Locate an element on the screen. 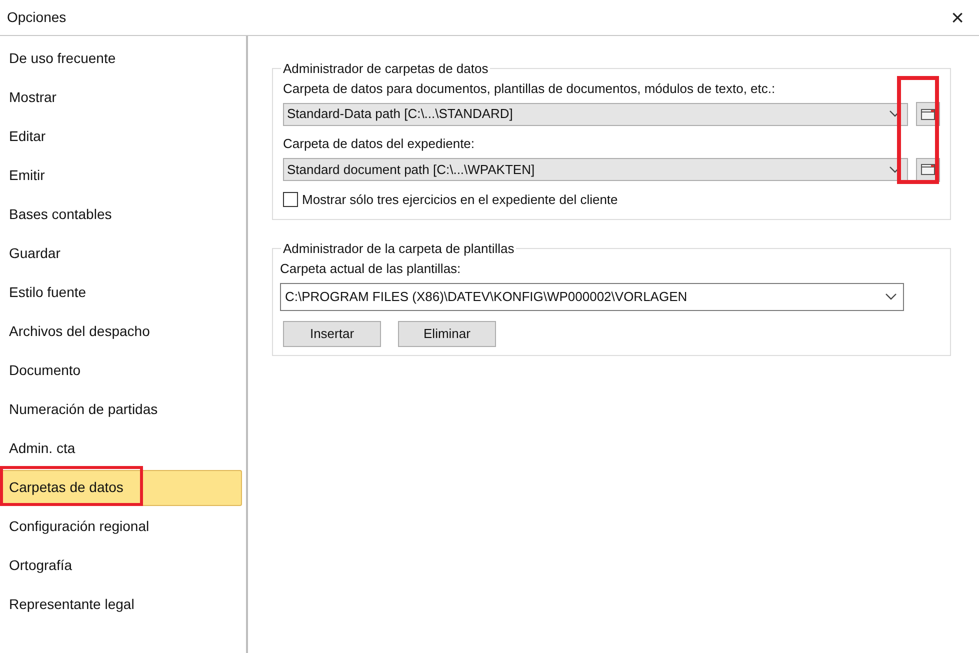  window-title: Opciones is located at coordinates (36, 17).